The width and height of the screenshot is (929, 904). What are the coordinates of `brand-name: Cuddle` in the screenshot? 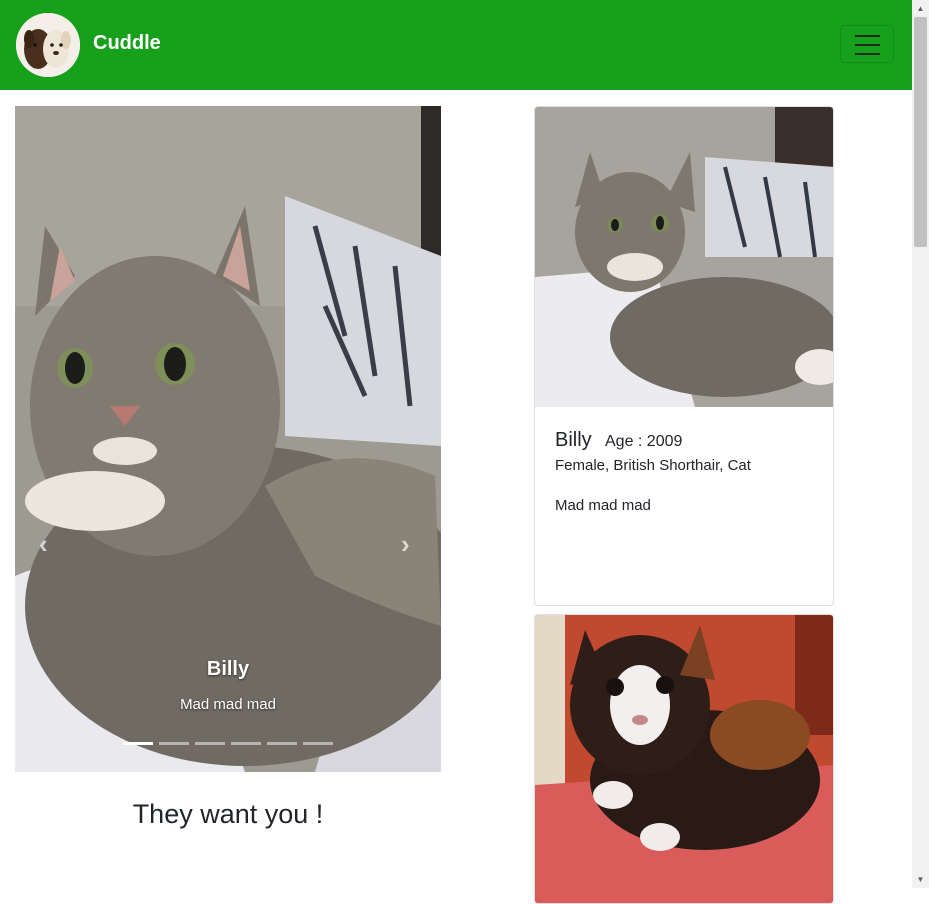 It's located at (127, 43).